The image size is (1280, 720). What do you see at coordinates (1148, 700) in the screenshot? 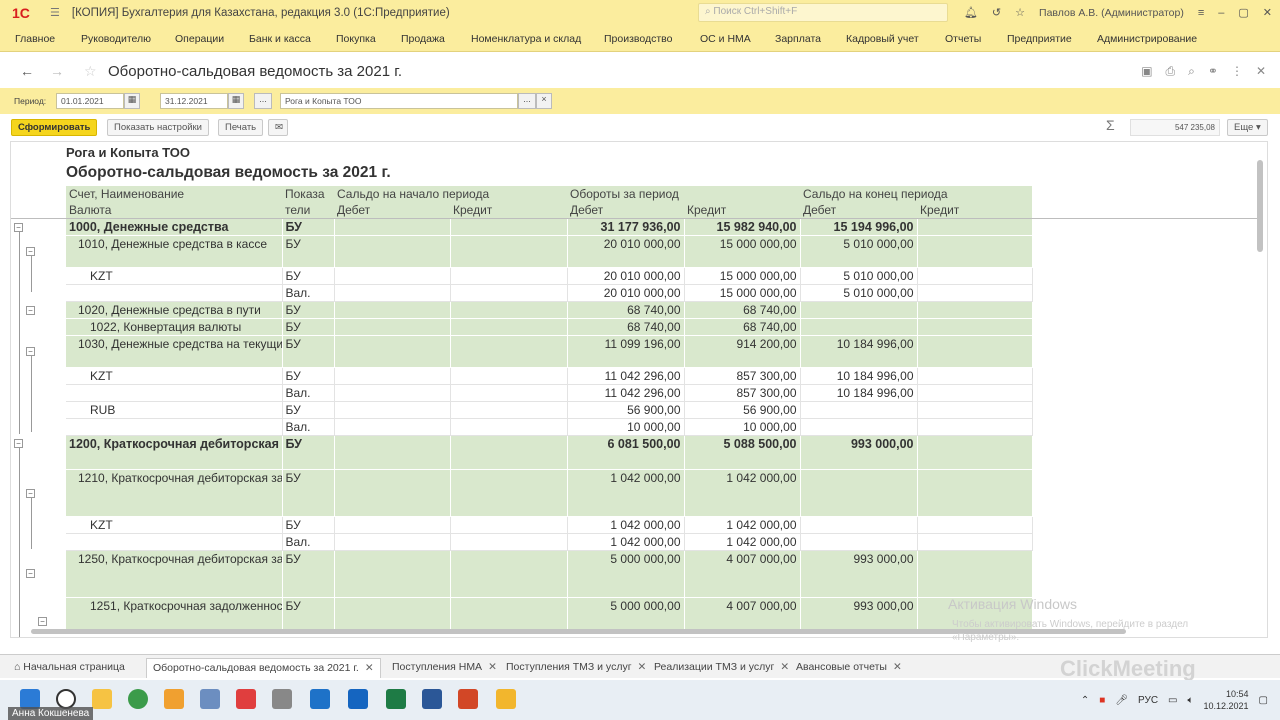
I see `language-indicator: РУС` at bounding box center [1148, 700].